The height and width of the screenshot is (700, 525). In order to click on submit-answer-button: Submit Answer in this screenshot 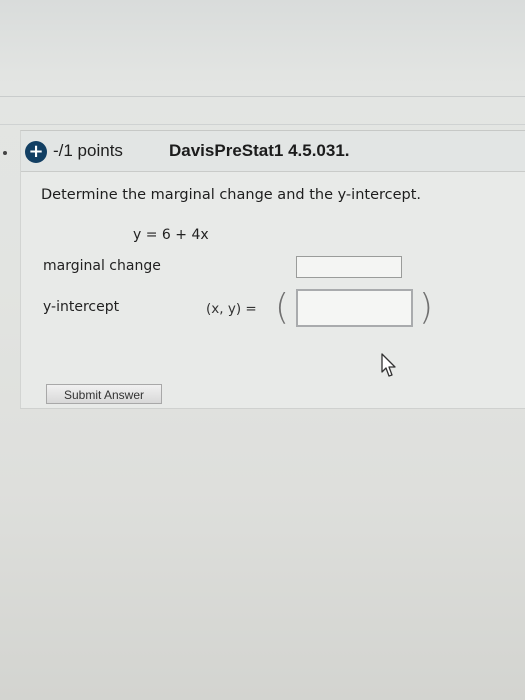, I will do `click(104, 394)`.